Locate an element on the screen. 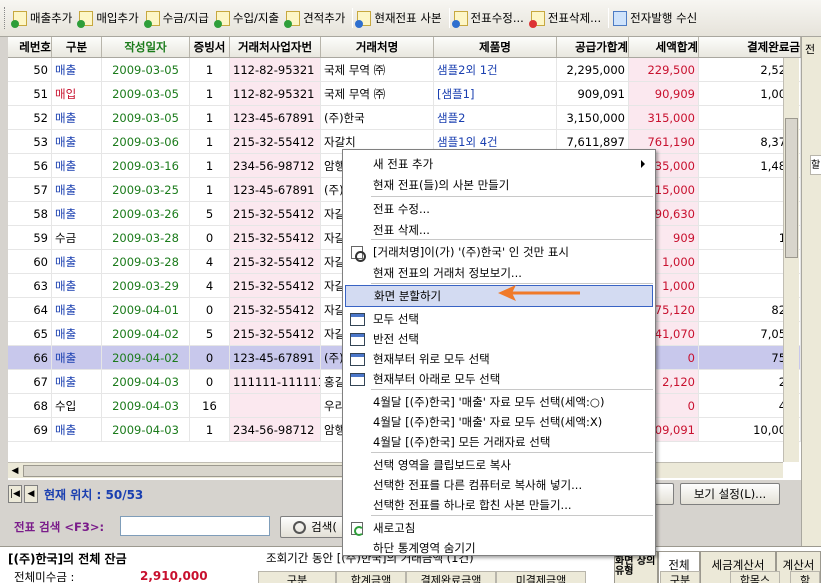  toolbar-grip is located at coordinates (6, 18).